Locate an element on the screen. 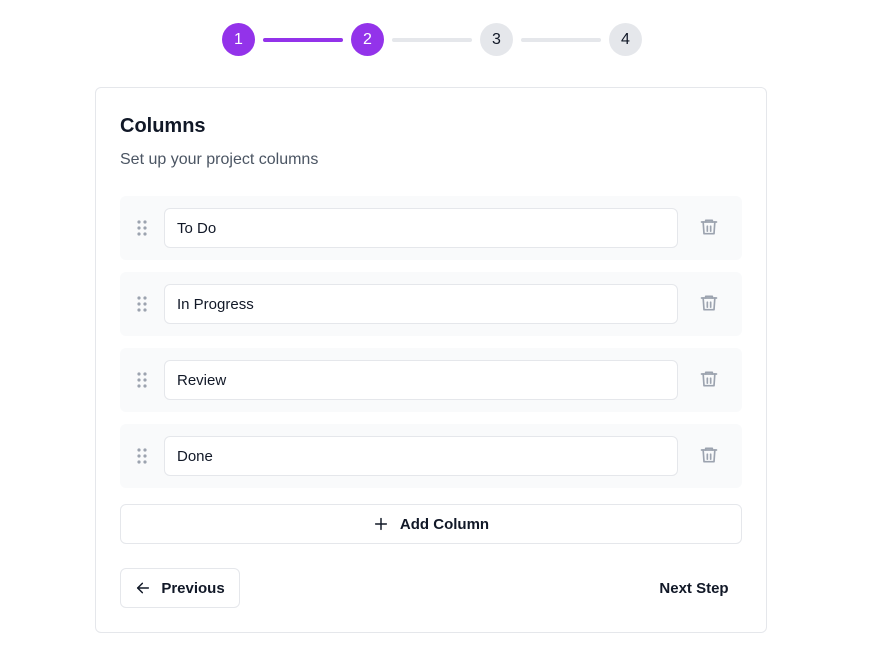 Image resolution: width=876 pixels, height=660 pixels. step-4-indicator: 4 is located at coordinates (625, 39).